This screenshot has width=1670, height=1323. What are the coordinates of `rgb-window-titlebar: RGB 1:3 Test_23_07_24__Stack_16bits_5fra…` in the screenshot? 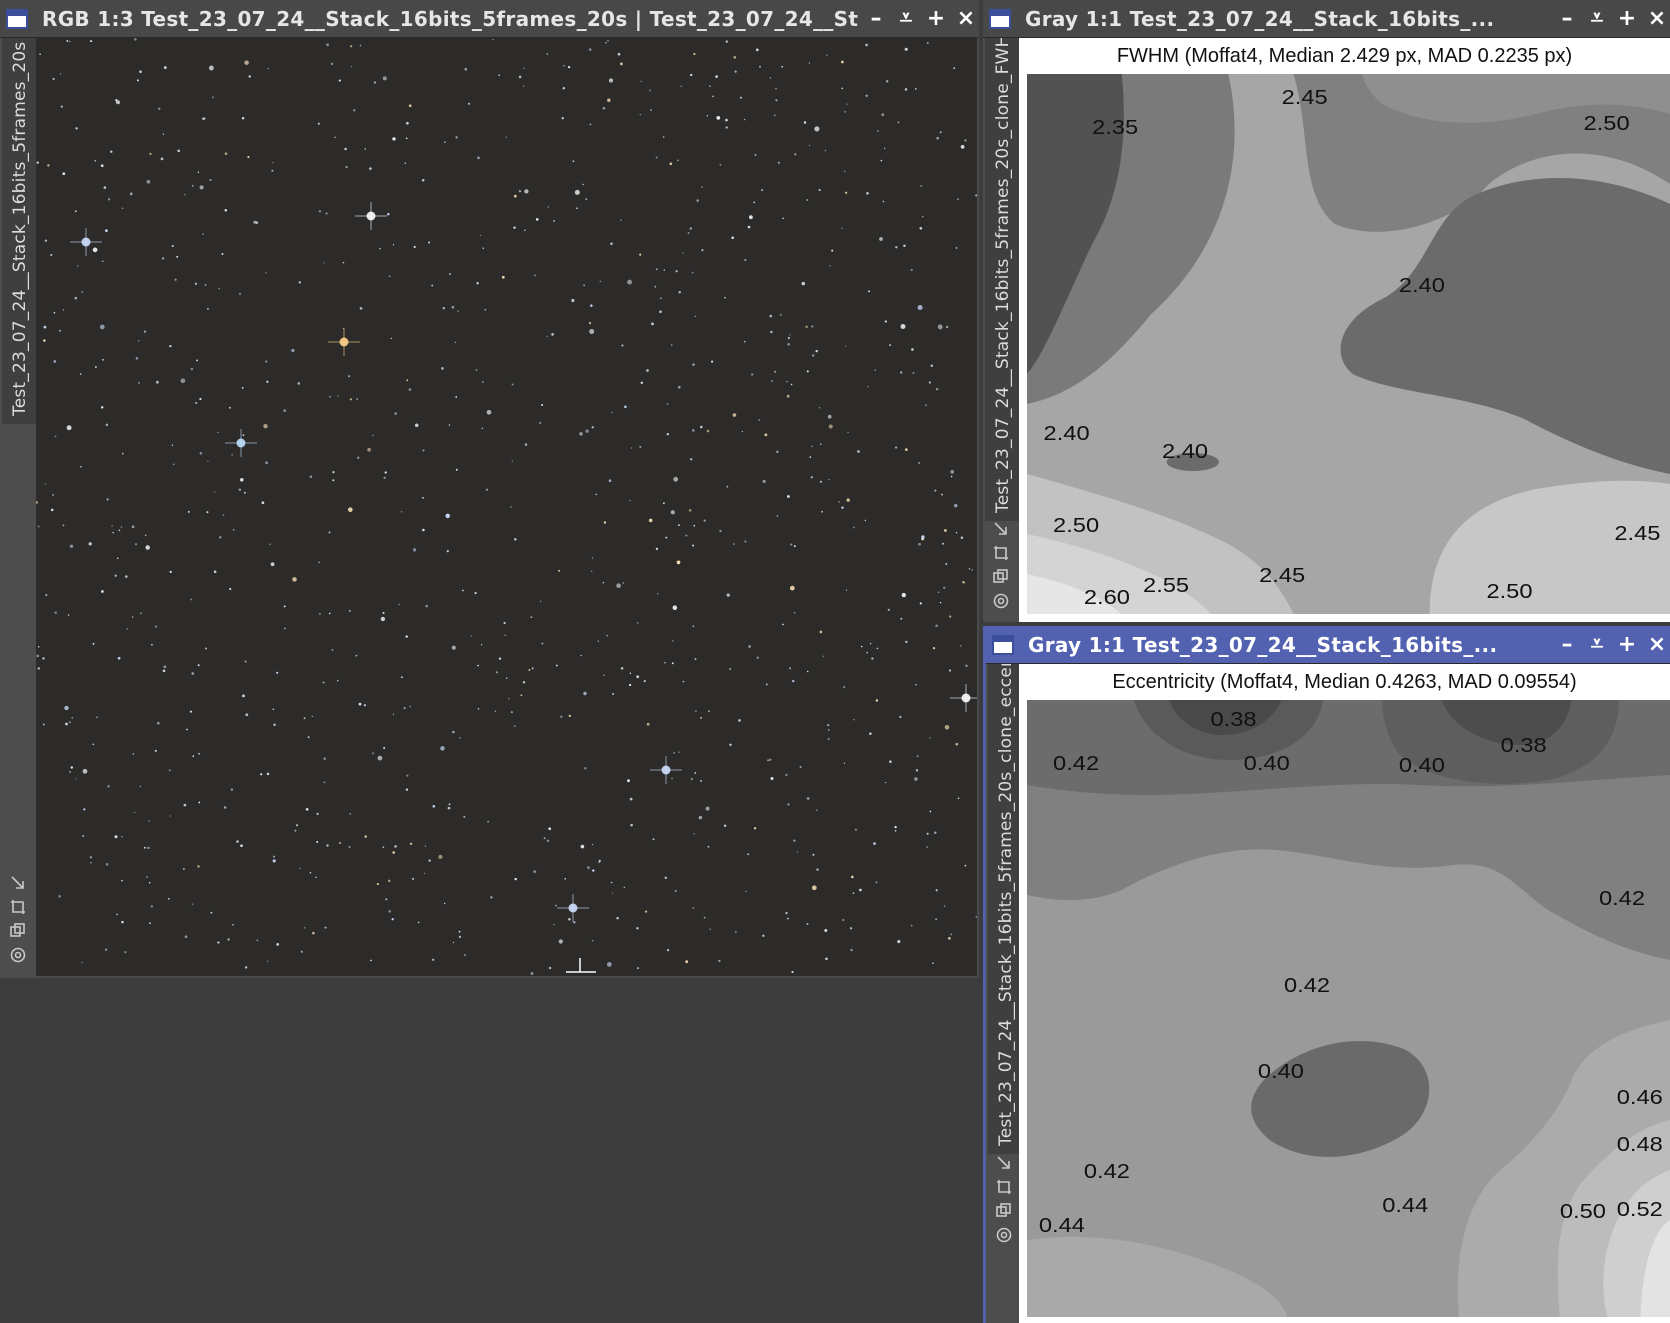 It's located at (489, 19).